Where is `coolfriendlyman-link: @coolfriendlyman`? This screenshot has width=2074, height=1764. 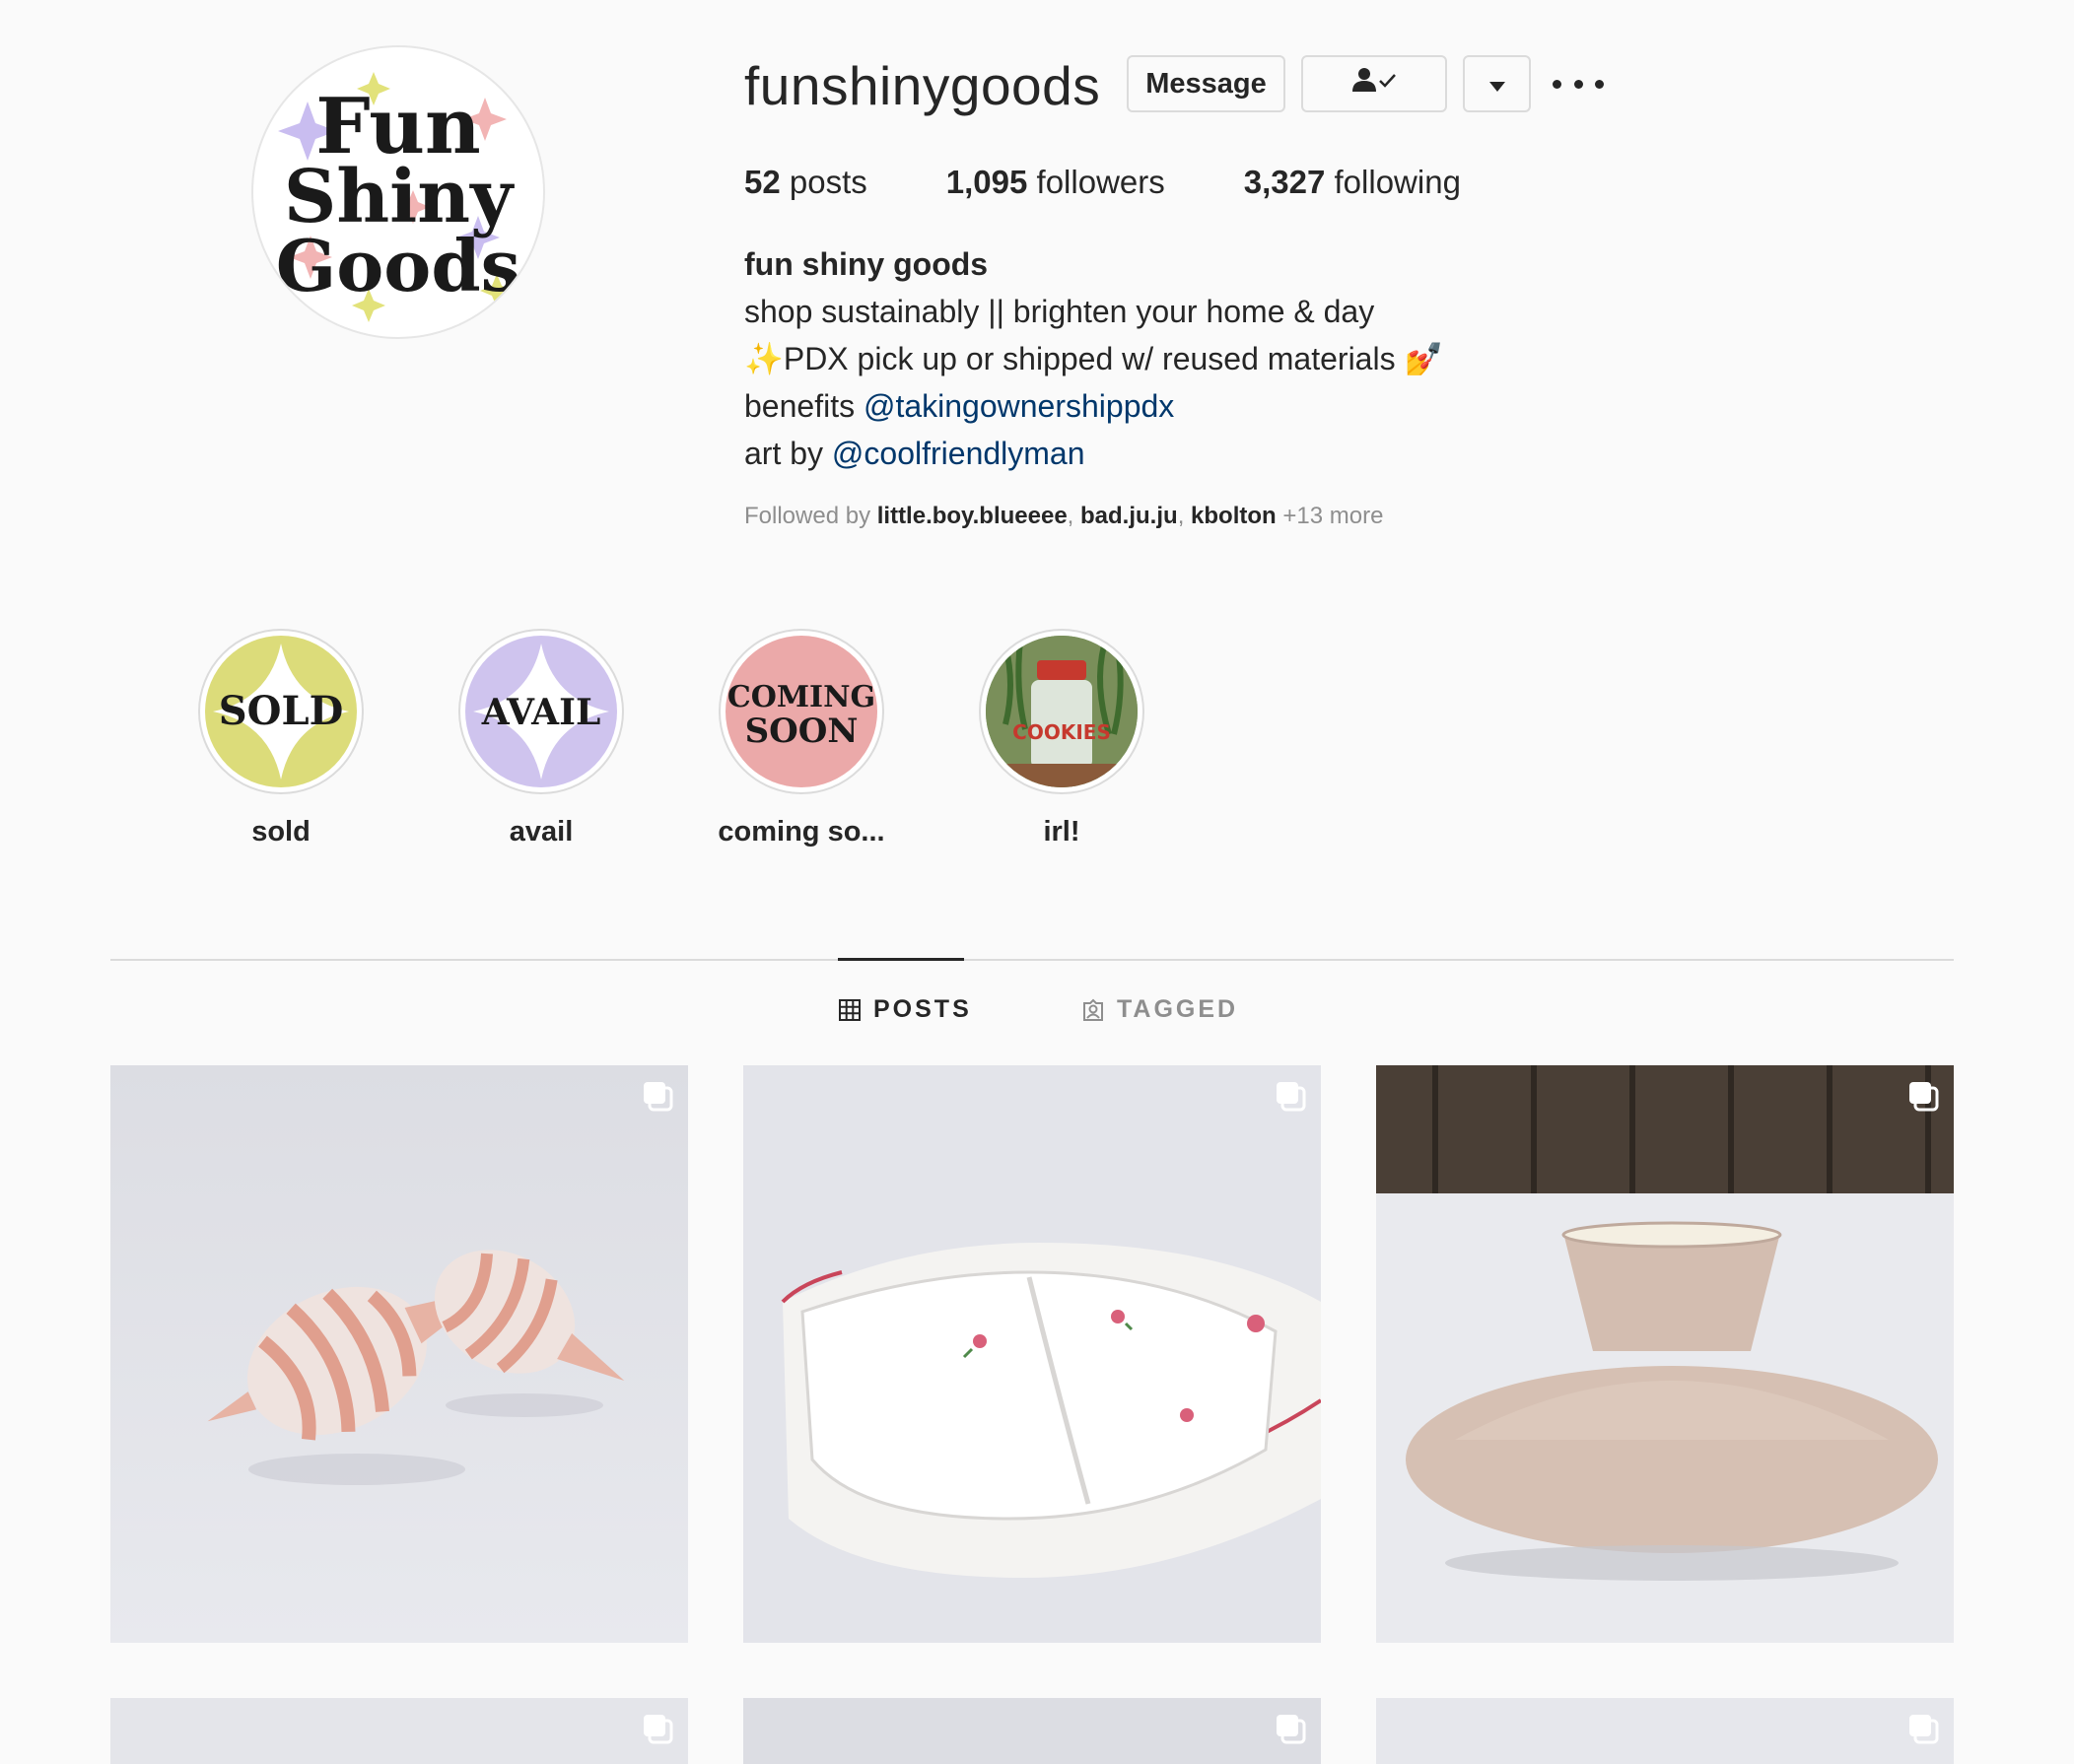
coolfriendlyman-link: @coolfriendlyman is located at coordinates (958, 453).